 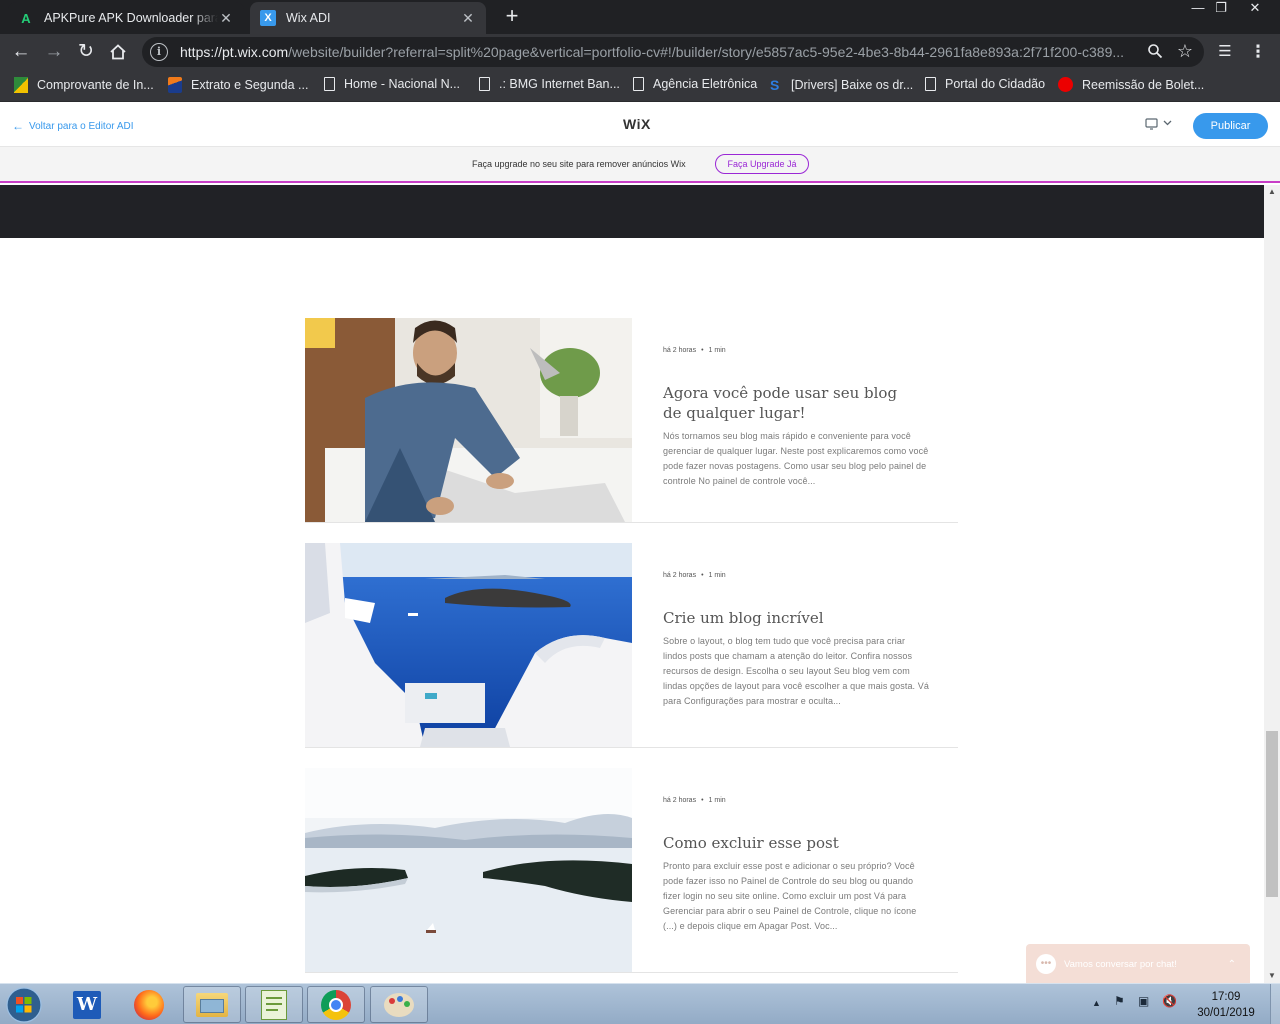 I want to click on paint-taskbar-icon, so click(x=399, y=1004).